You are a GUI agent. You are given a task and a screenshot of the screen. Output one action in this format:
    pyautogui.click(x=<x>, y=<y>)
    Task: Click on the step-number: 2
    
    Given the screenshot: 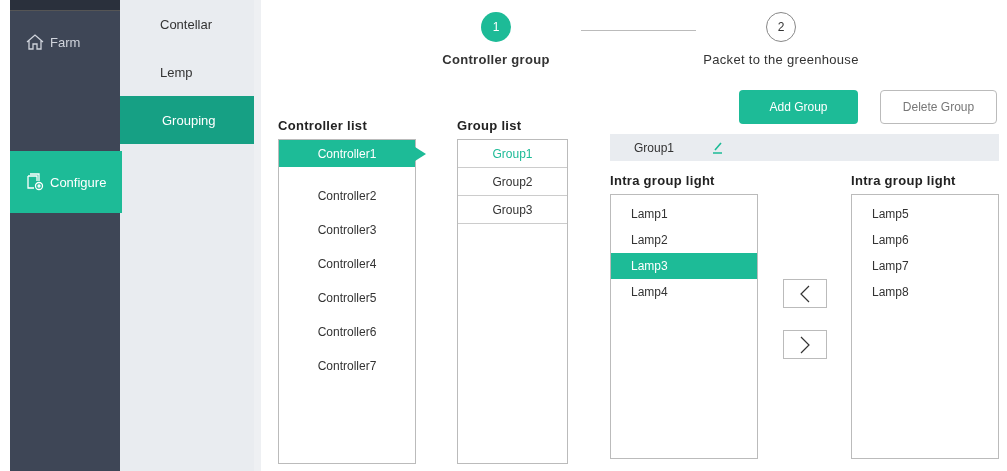 What is the action you would take?
    pyautogui.click(x=781, y=27)
    